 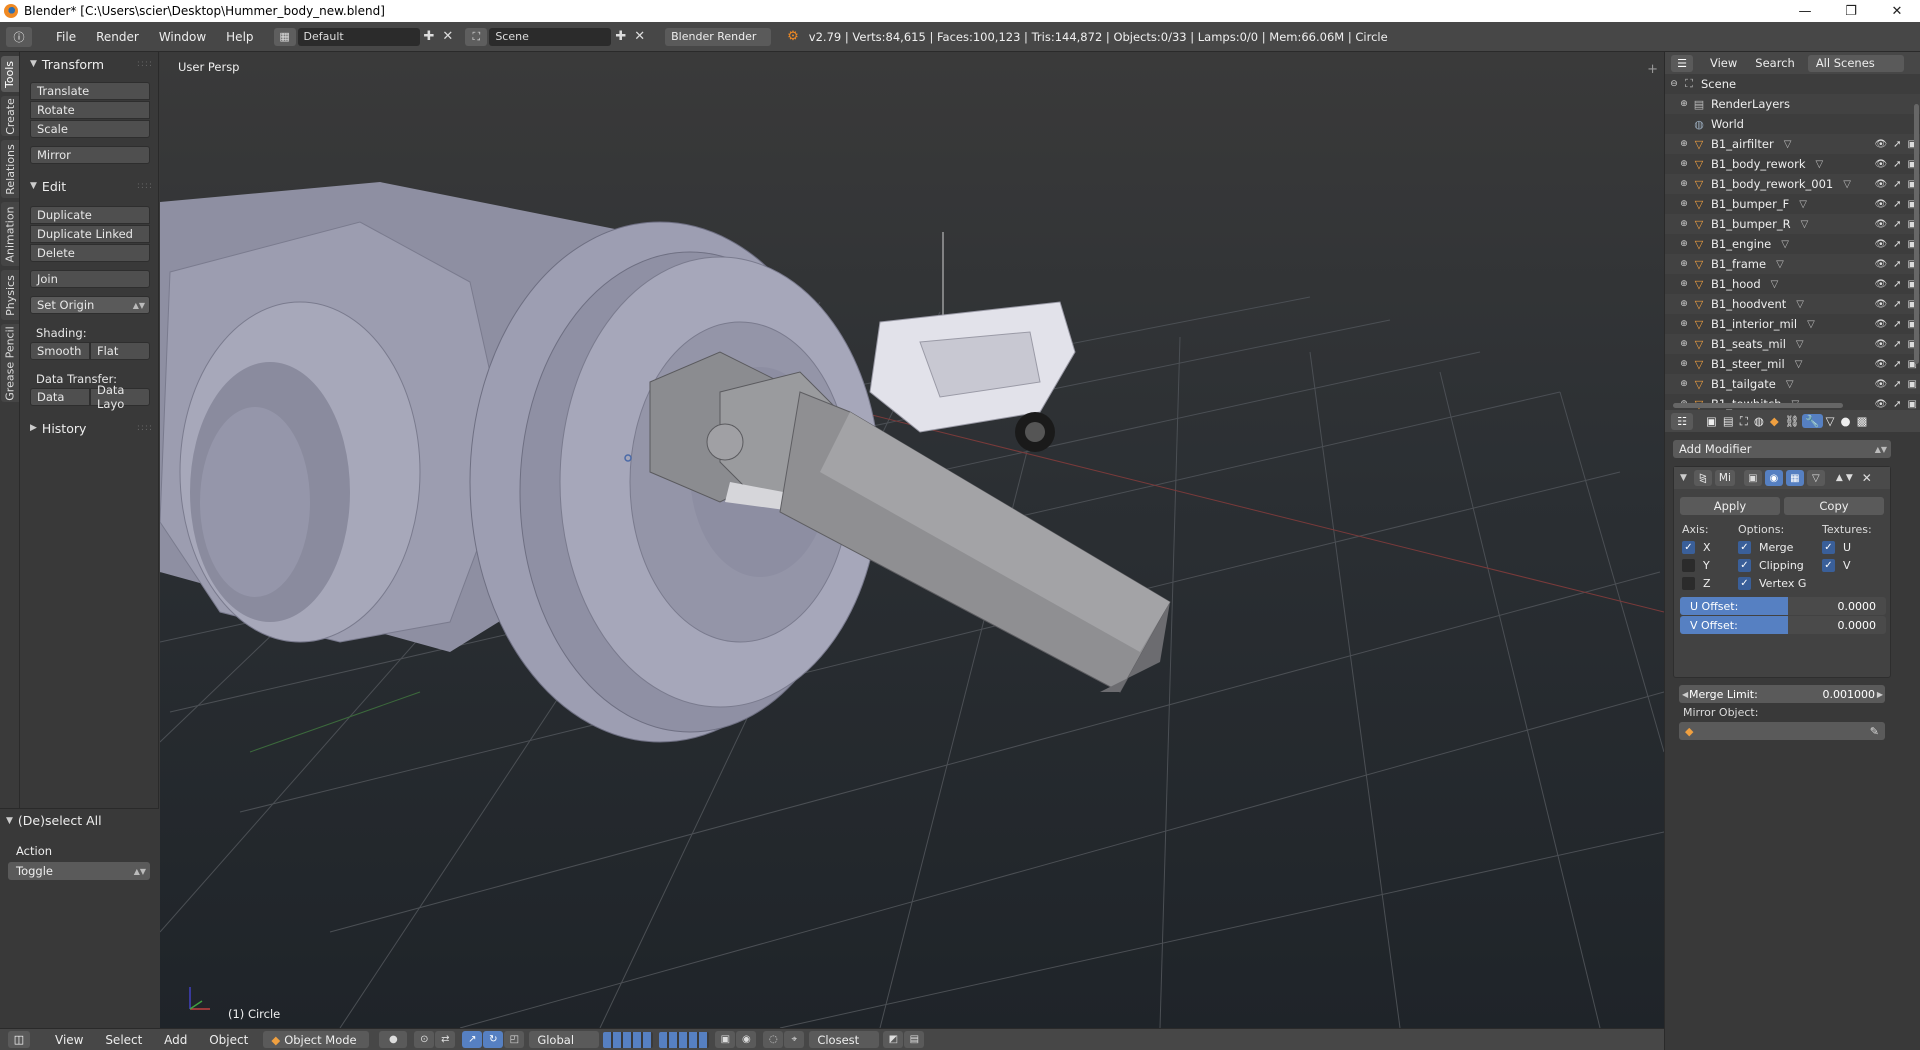 I want to click on menu-render: Render, so click(x=117, y=37).